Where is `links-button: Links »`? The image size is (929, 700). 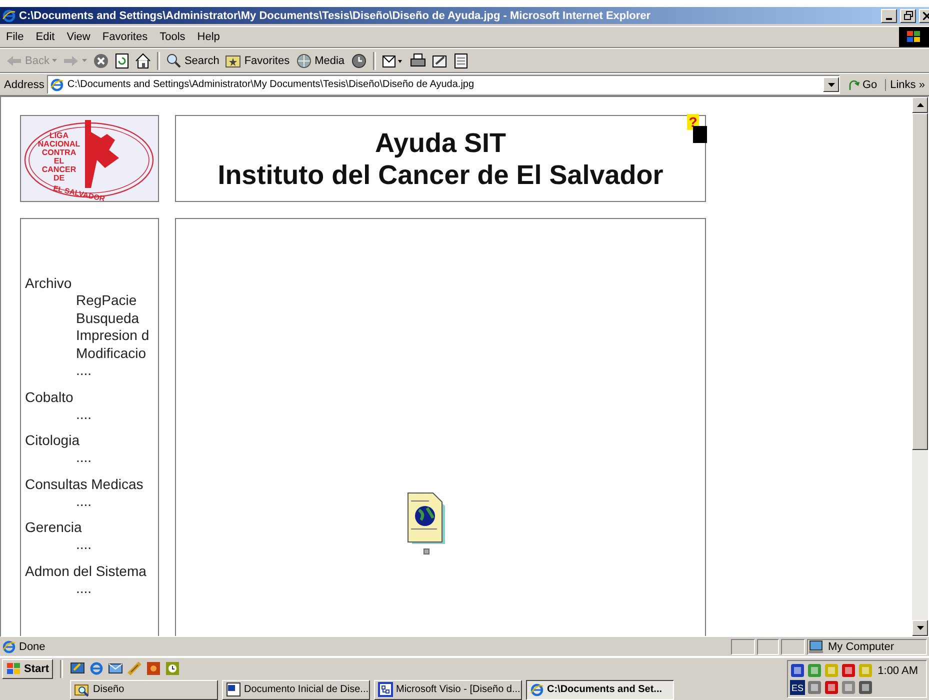
links-button: Links » is located at coordinates (907, 84).